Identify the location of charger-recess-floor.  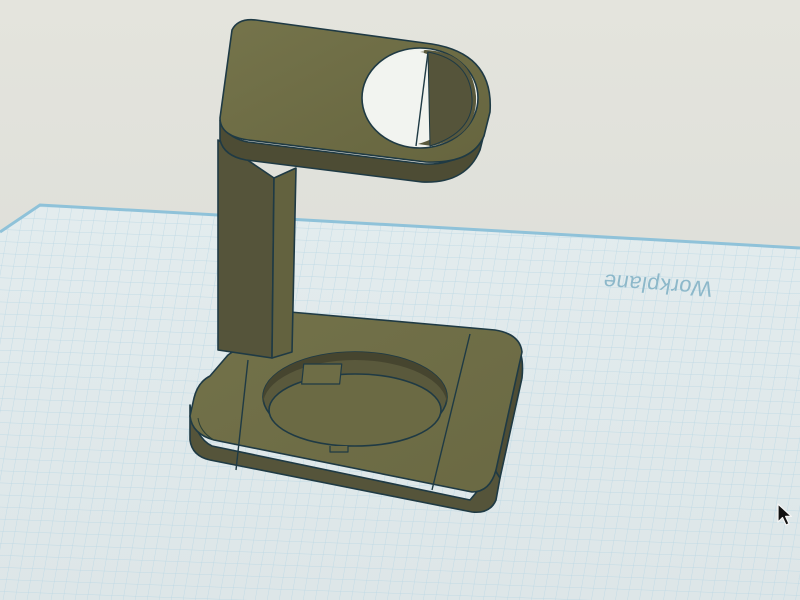
(355, 410).